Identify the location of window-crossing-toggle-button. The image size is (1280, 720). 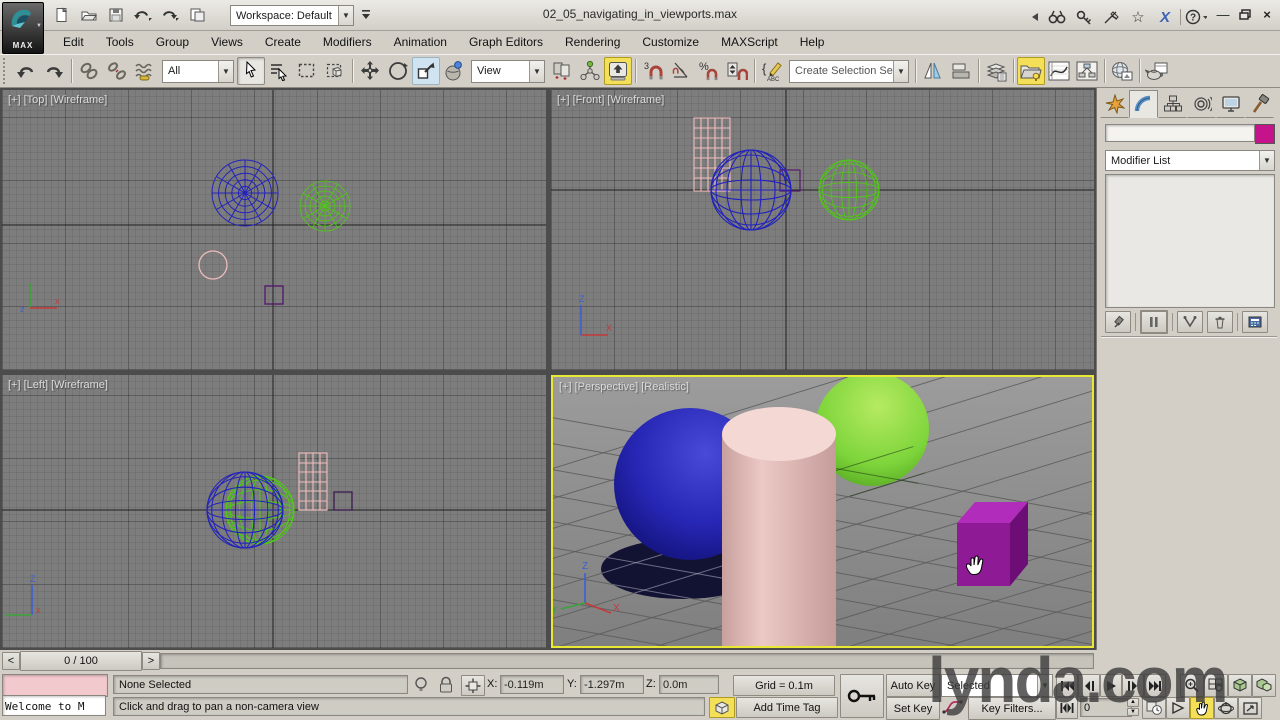
(335, 71).